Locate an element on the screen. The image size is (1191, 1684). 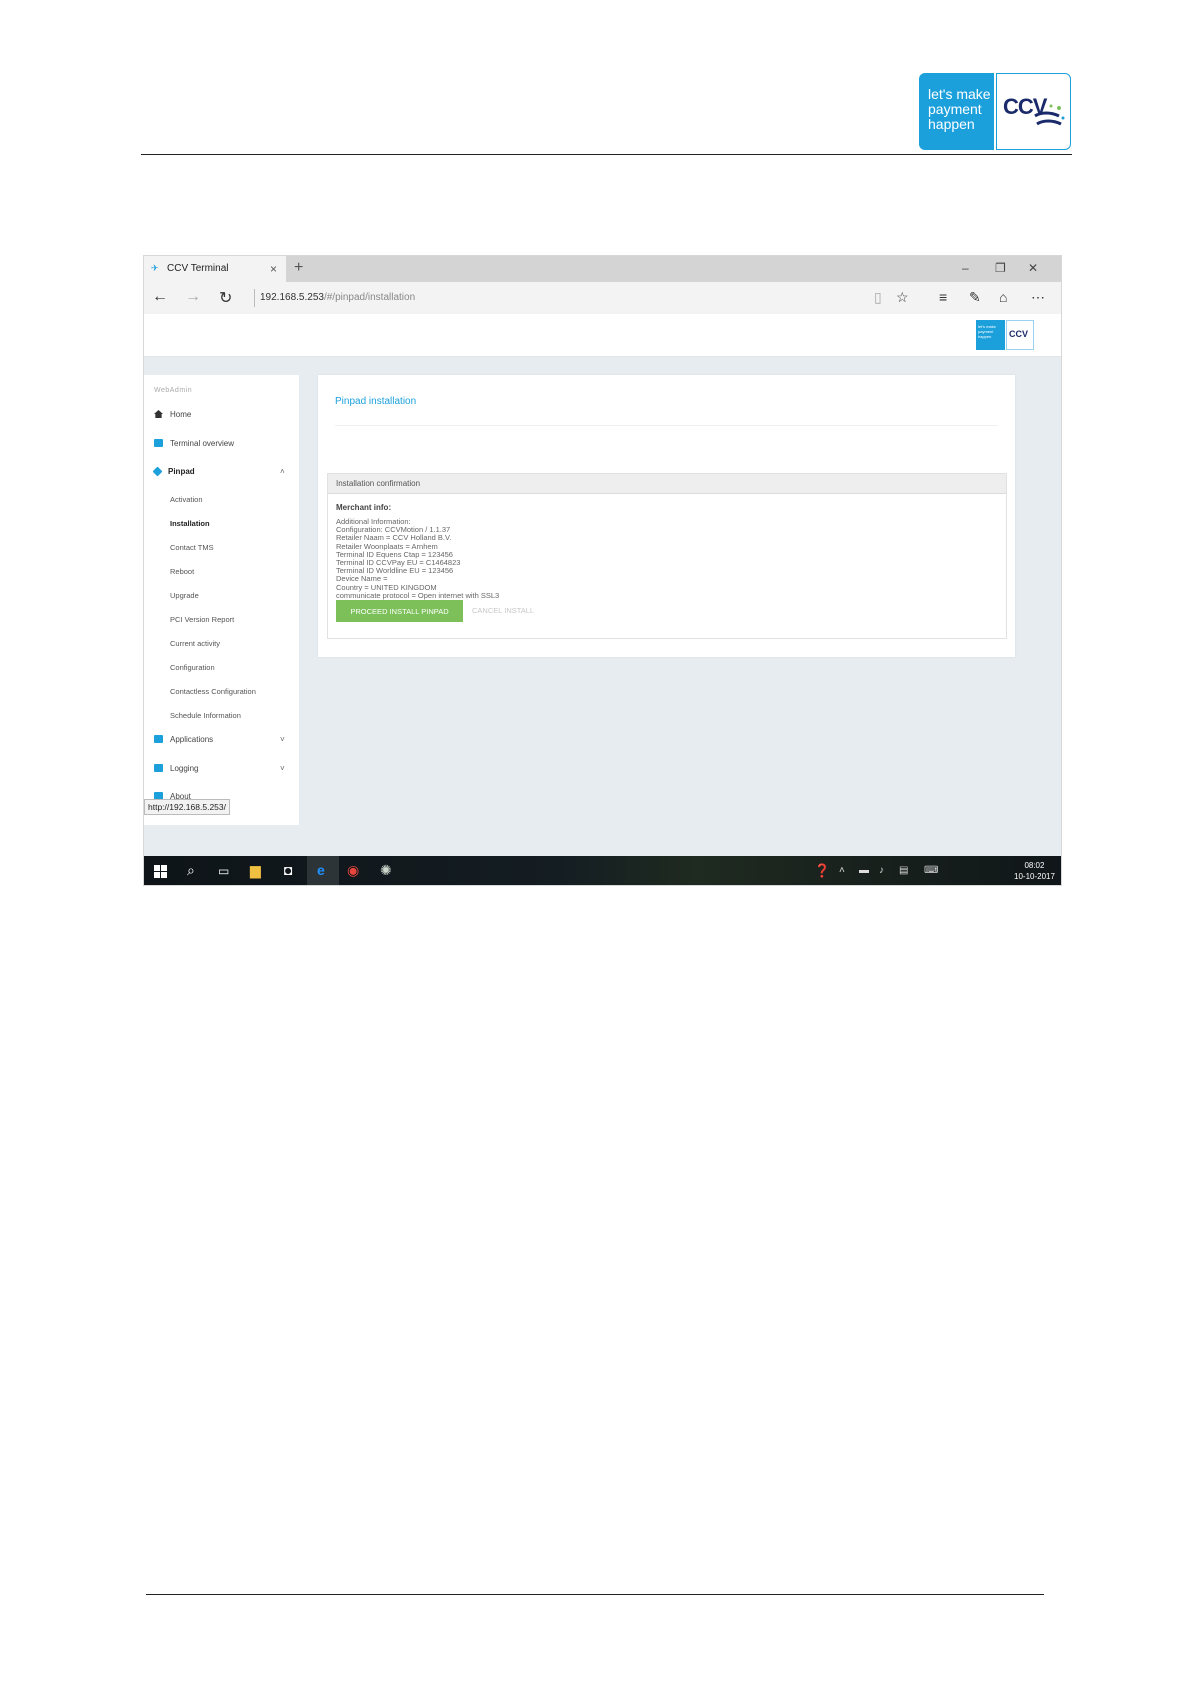
favorite-star-icon: ☆ is located at coordinates (902, 297).